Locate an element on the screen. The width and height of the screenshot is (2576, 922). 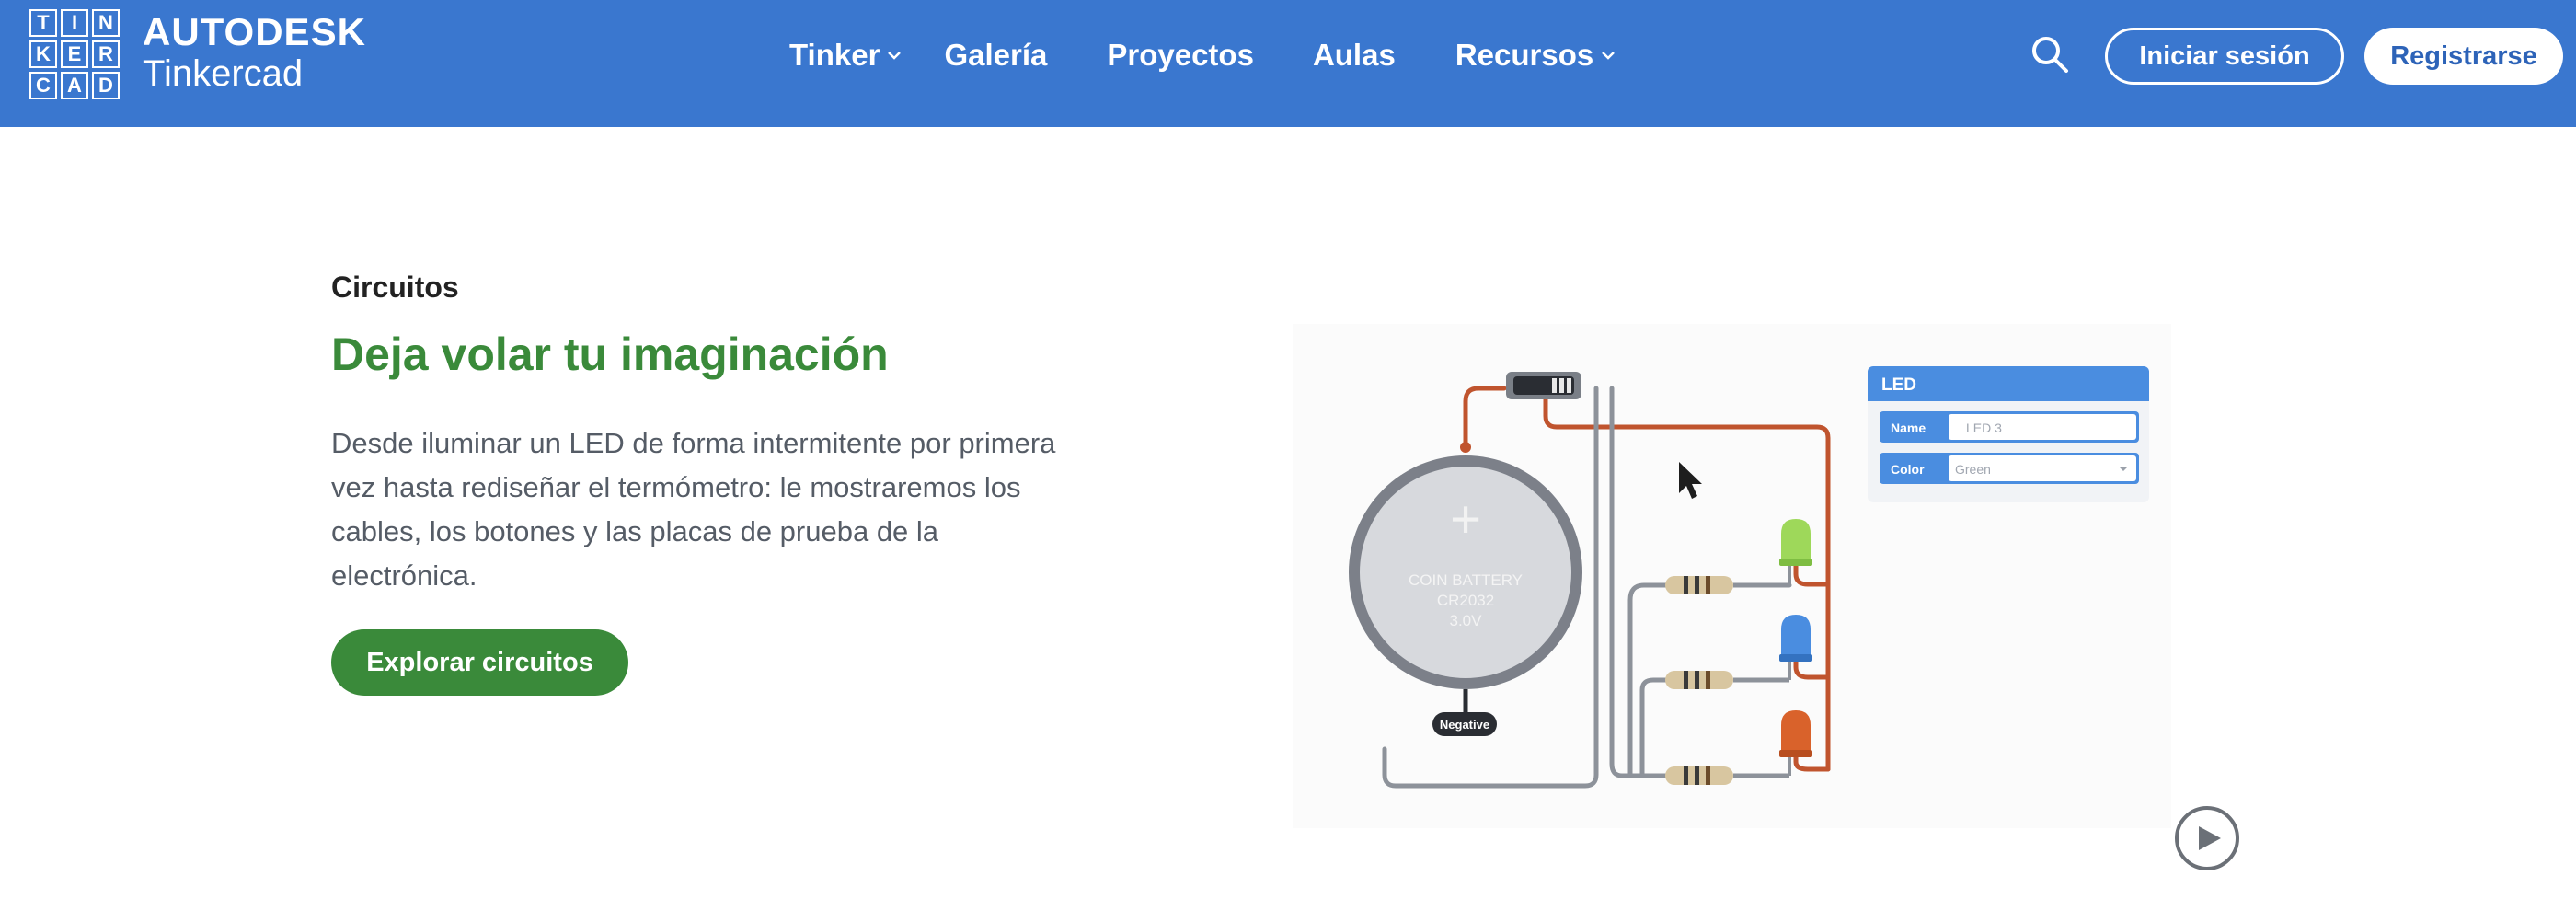
nav-item-label: Recursos is located at coordinates (1524, 55).